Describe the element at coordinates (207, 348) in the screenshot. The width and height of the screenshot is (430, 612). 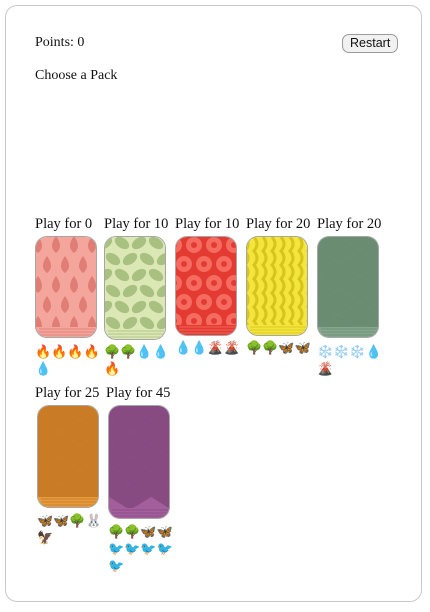
I see `pack-contents: 💧💧🌋🌋` at that location.